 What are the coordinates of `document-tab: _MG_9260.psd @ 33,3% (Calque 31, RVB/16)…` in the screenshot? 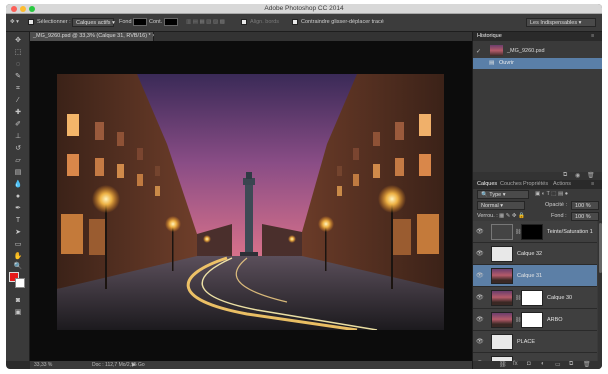 It's located at (92, 36).